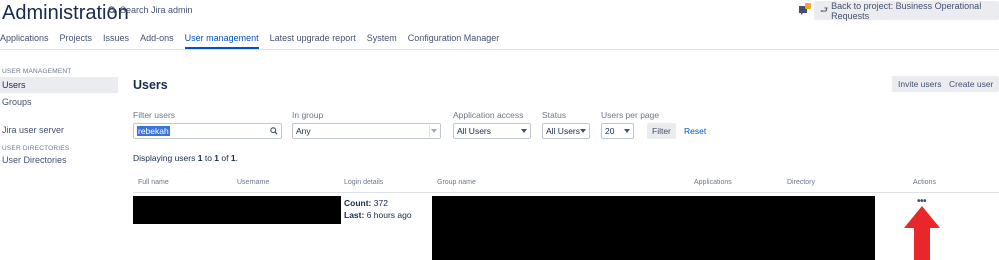  What do you see at coordinates (221, 41) in the screenshot?
I see `tab-user-management: User management` at bounding box center [221, 41].